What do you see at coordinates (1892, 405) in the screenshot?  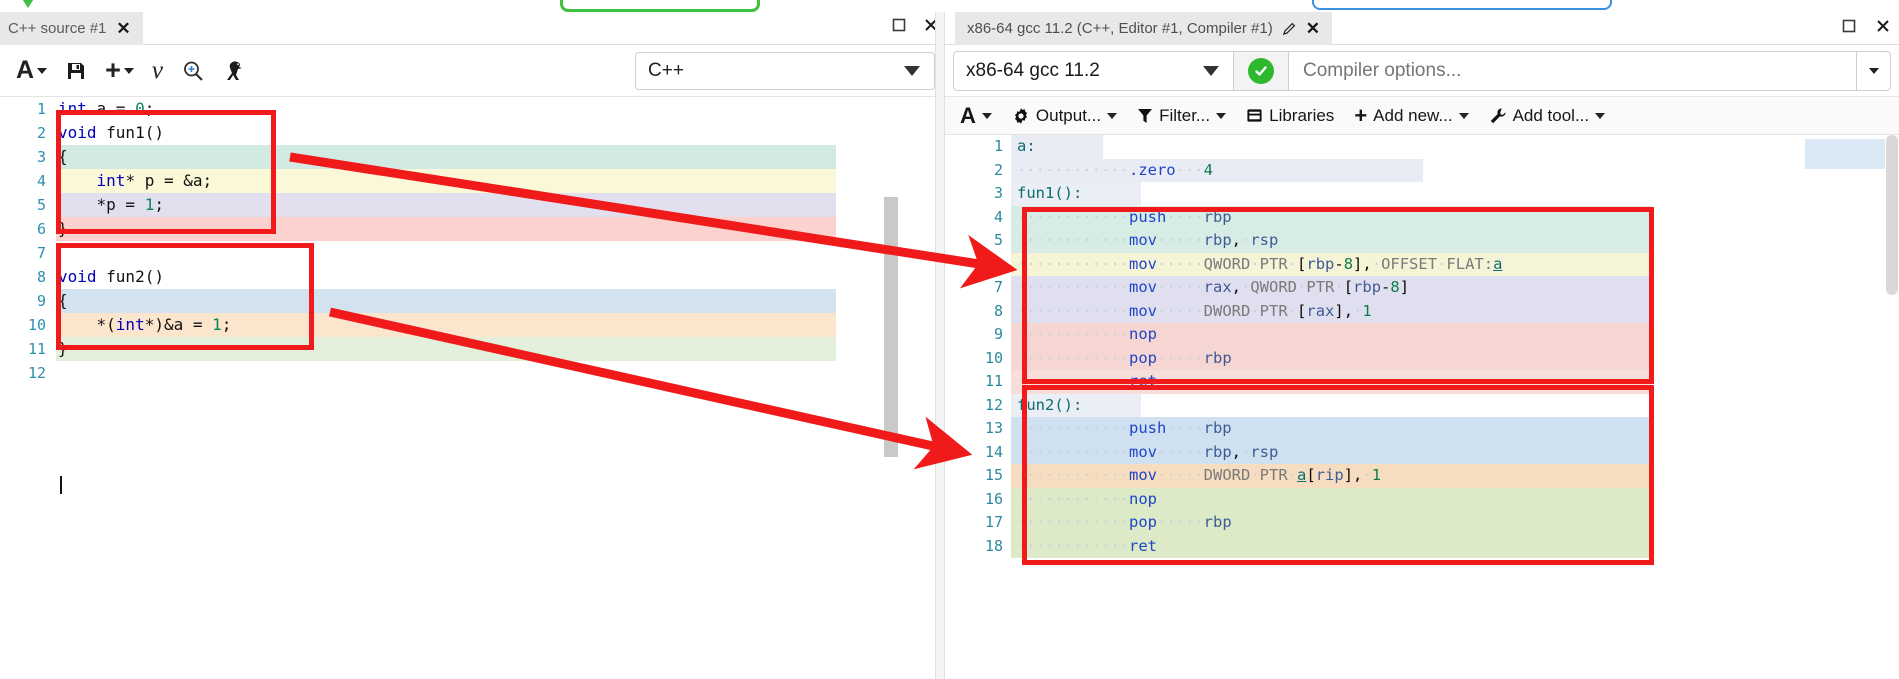 I see `assembly-scrollbar` at bounding box center [1892, 405].